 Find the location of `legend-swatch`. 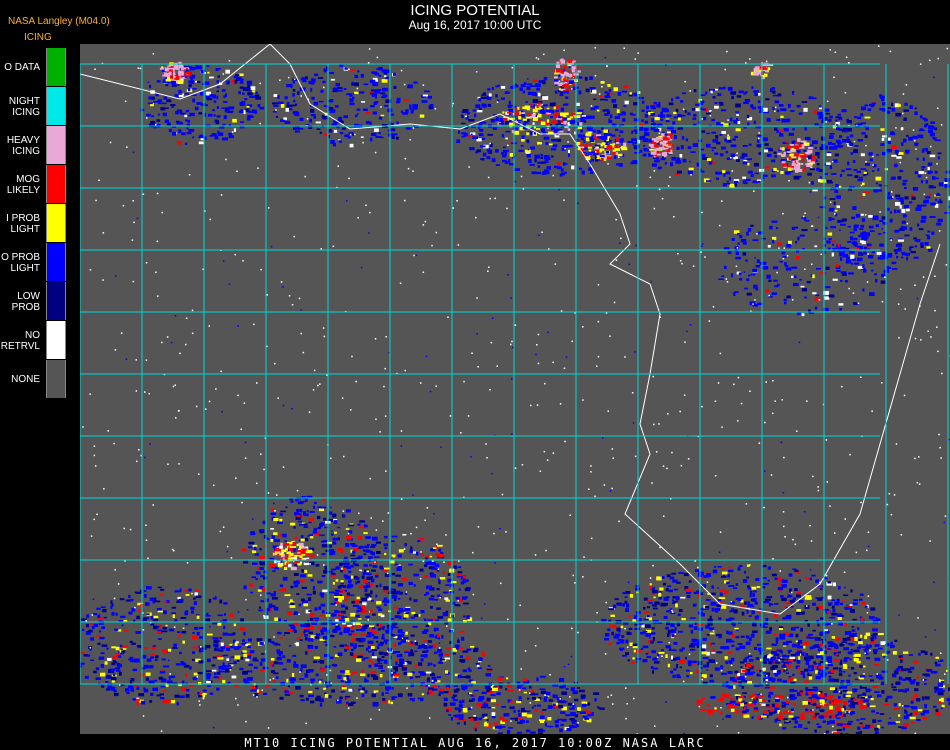

legend-swatch is located at coordinates (56, 223).